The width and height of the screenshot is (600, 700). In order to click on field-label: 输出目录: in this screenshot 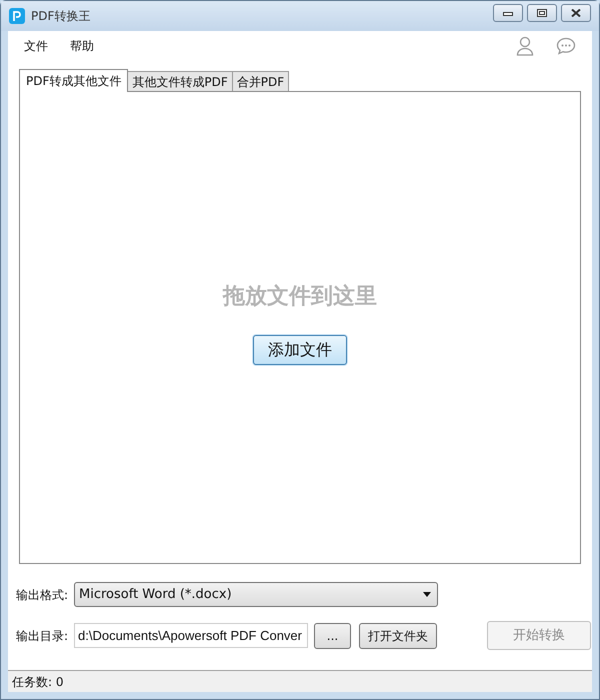, I will do `click(41, 636)`.